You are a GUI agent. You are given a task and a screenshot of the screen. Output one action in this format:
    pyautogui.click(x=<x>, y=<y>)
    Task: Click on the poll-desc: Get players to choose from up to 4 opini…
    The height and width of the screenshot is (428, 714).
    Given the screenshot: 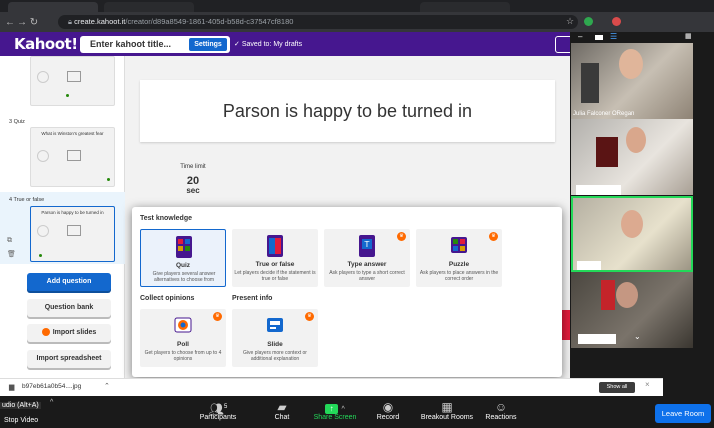 What is the action you would take?
    pyautogui.click(x=183, y=356)
    